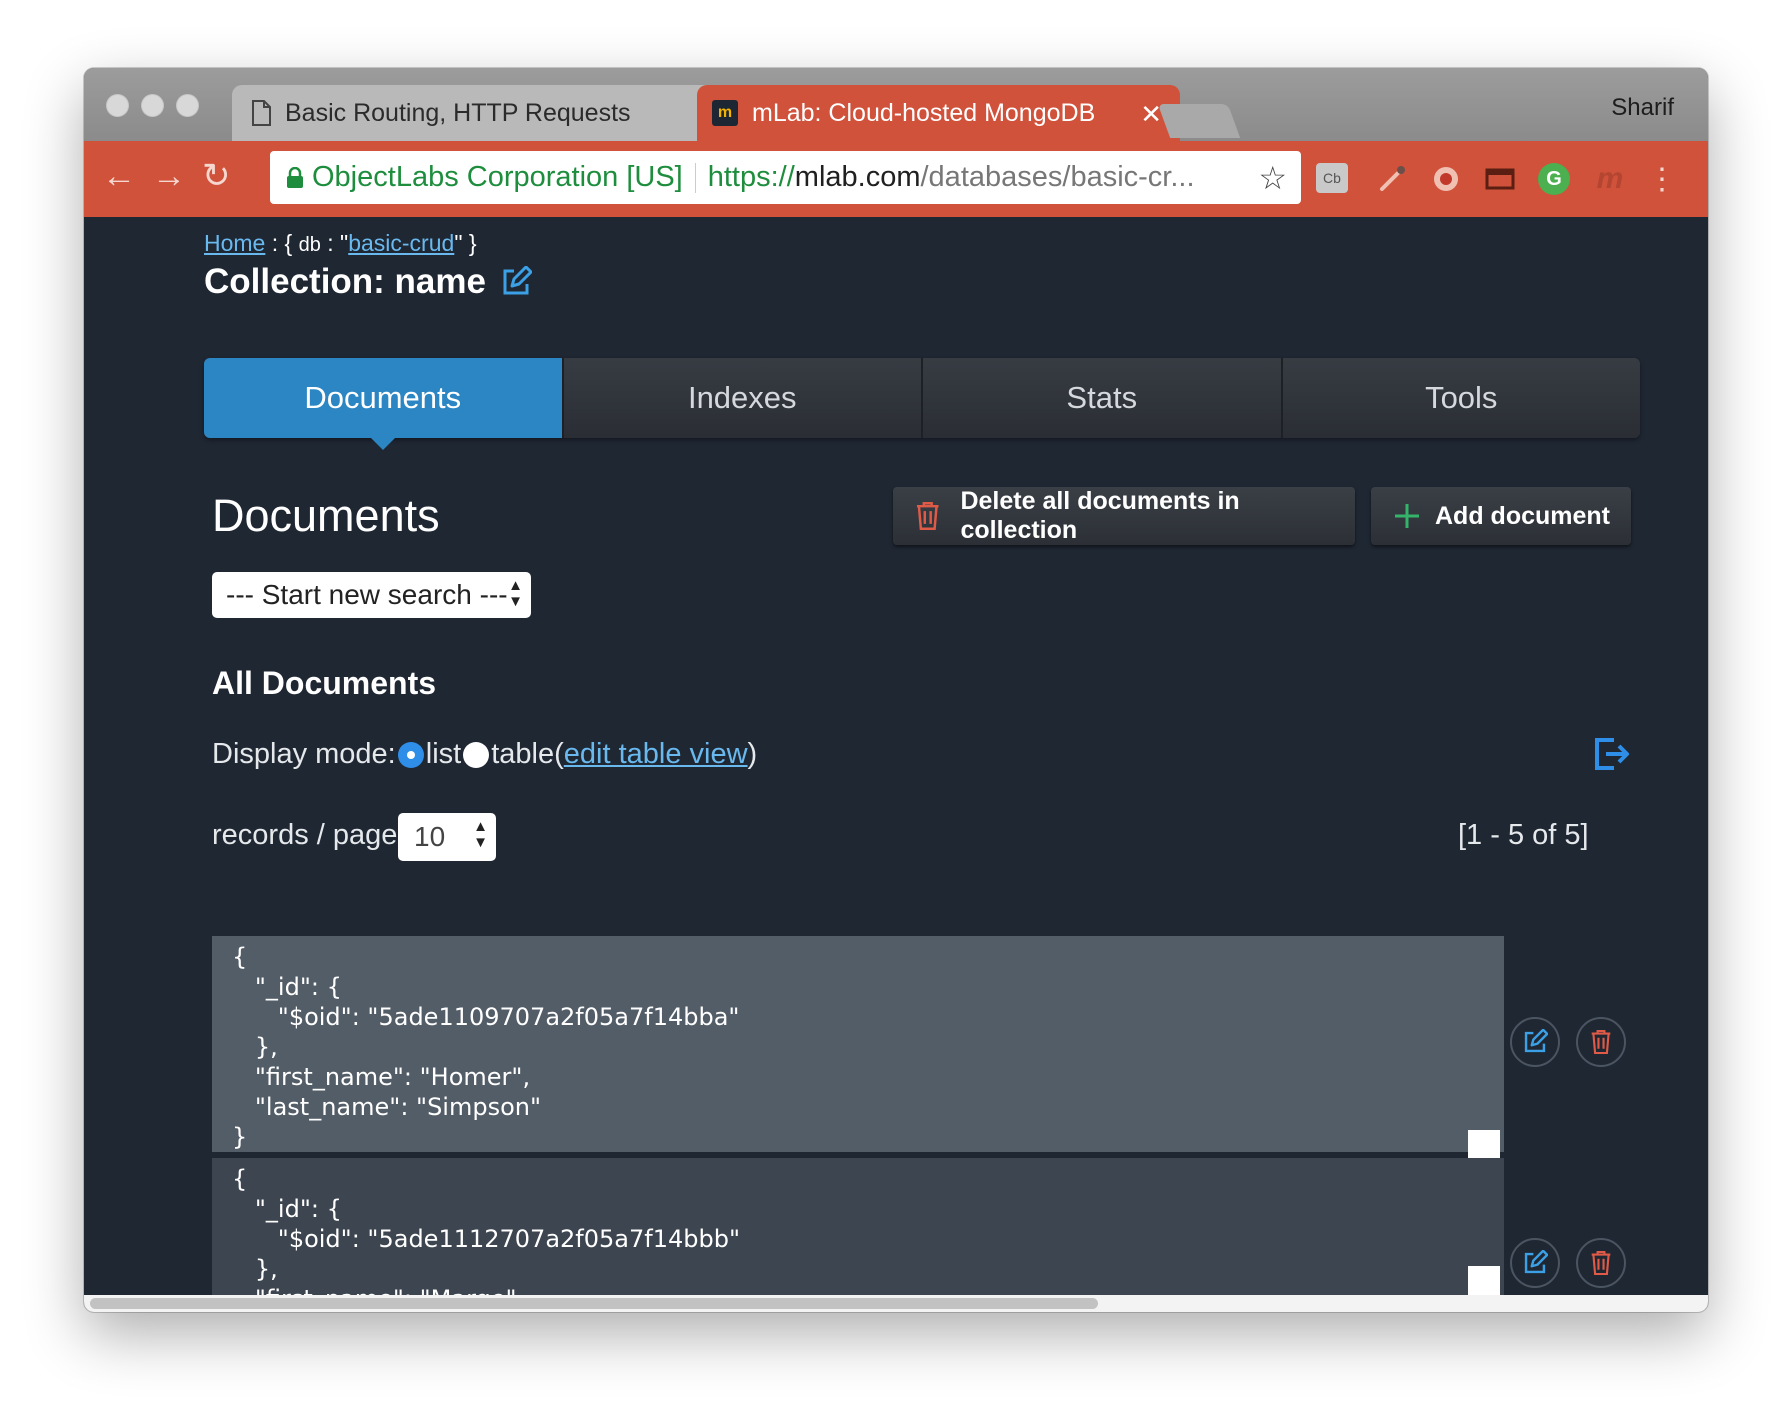 This screenshot has width=1792, height=1412. Describe the element at coordinates (924, 112) in the screenshot. I see `tab-title: mLab: Cloud-hosted MongoDB` at that location.